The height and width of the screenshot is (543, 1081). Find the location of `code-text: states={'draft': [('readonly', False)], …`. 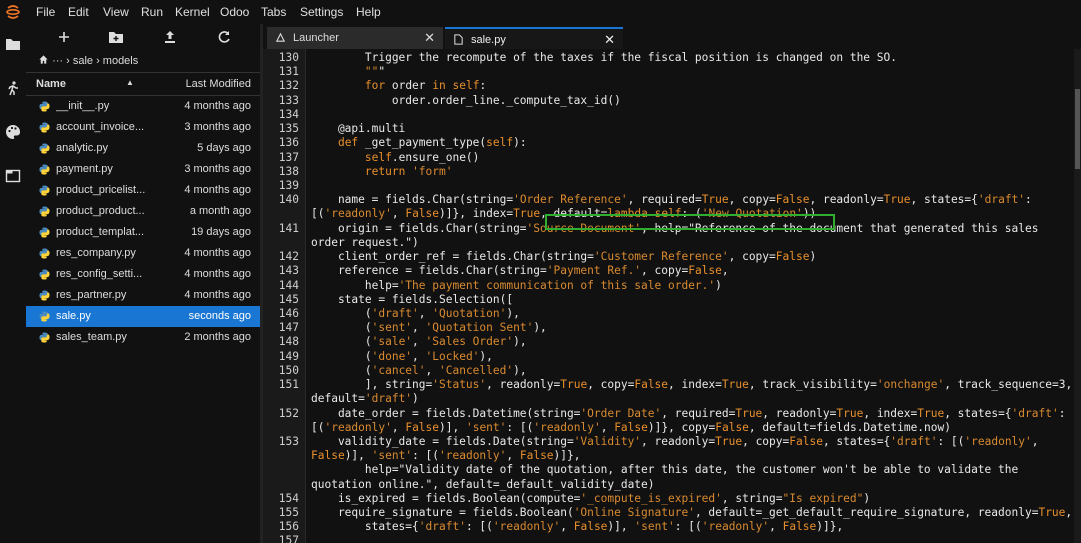

code-text: states={'draft': [('readonly', False)], … is located at coordinates (577, 527).